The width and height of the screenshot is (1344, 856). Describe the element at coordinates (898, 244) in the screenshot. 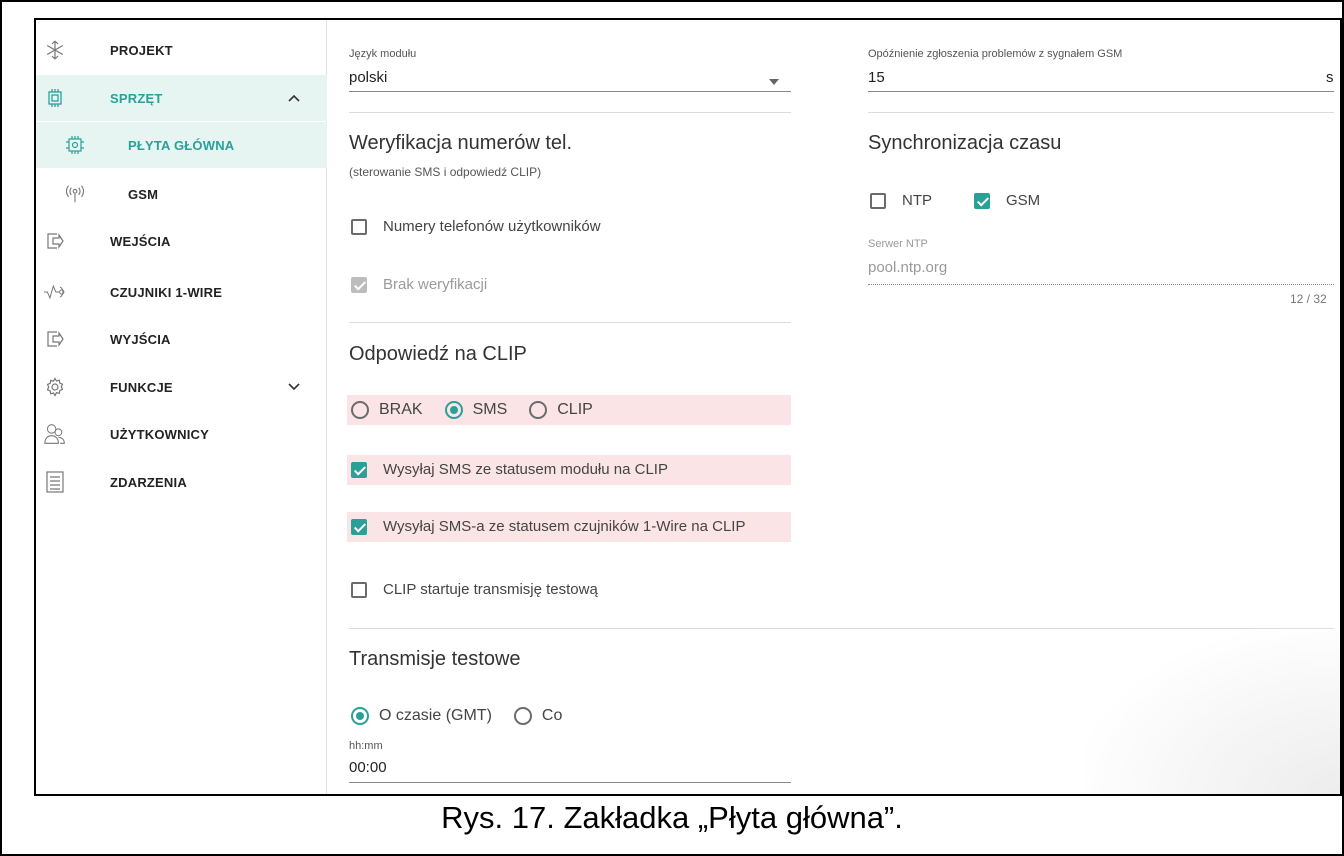

I see `ntp-server-label: Serwer NTP` at that location.